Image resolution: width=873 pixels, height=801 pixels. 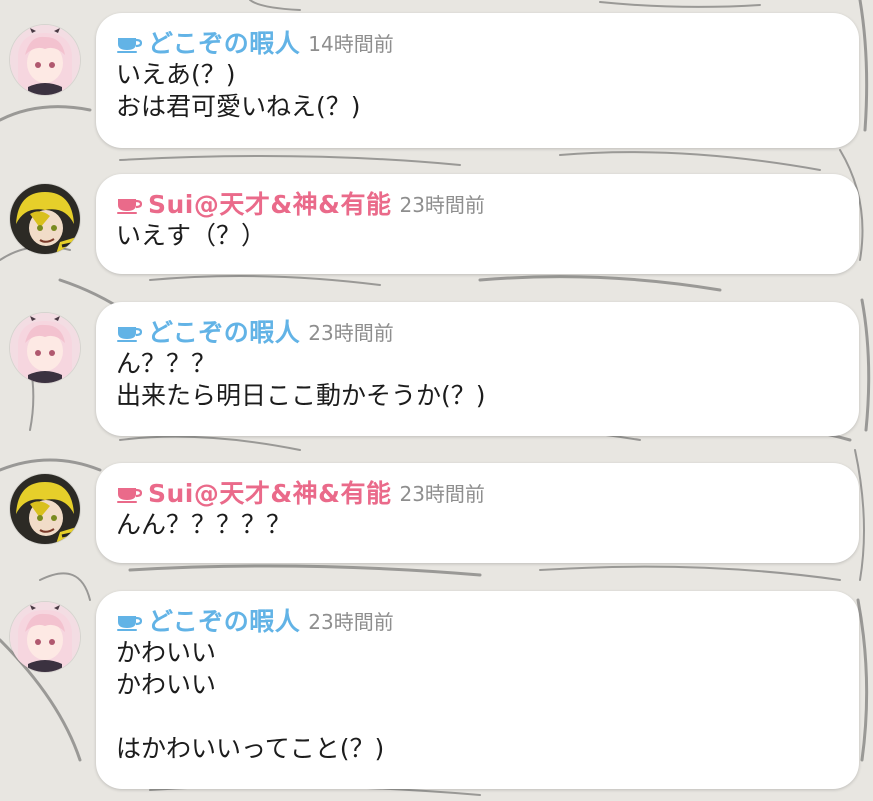 What do you see at coordinates (238, 106) in the screenshot?
I see `message-line: おは君可愛いねえ(？)` at bounding box center [238, 106].